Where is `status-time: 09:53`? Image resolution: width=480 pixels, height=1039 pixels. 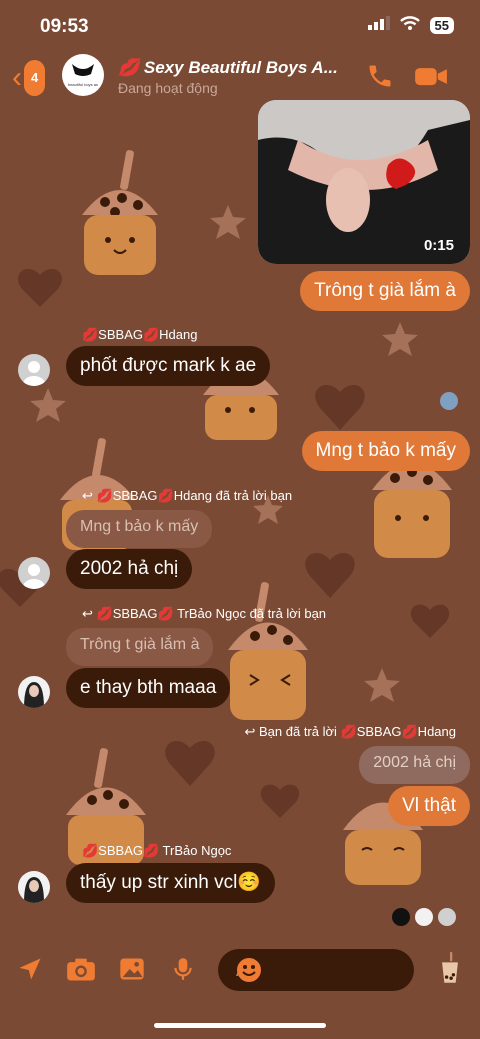 status-time: 09:53 is located at coordinates (64, 26).